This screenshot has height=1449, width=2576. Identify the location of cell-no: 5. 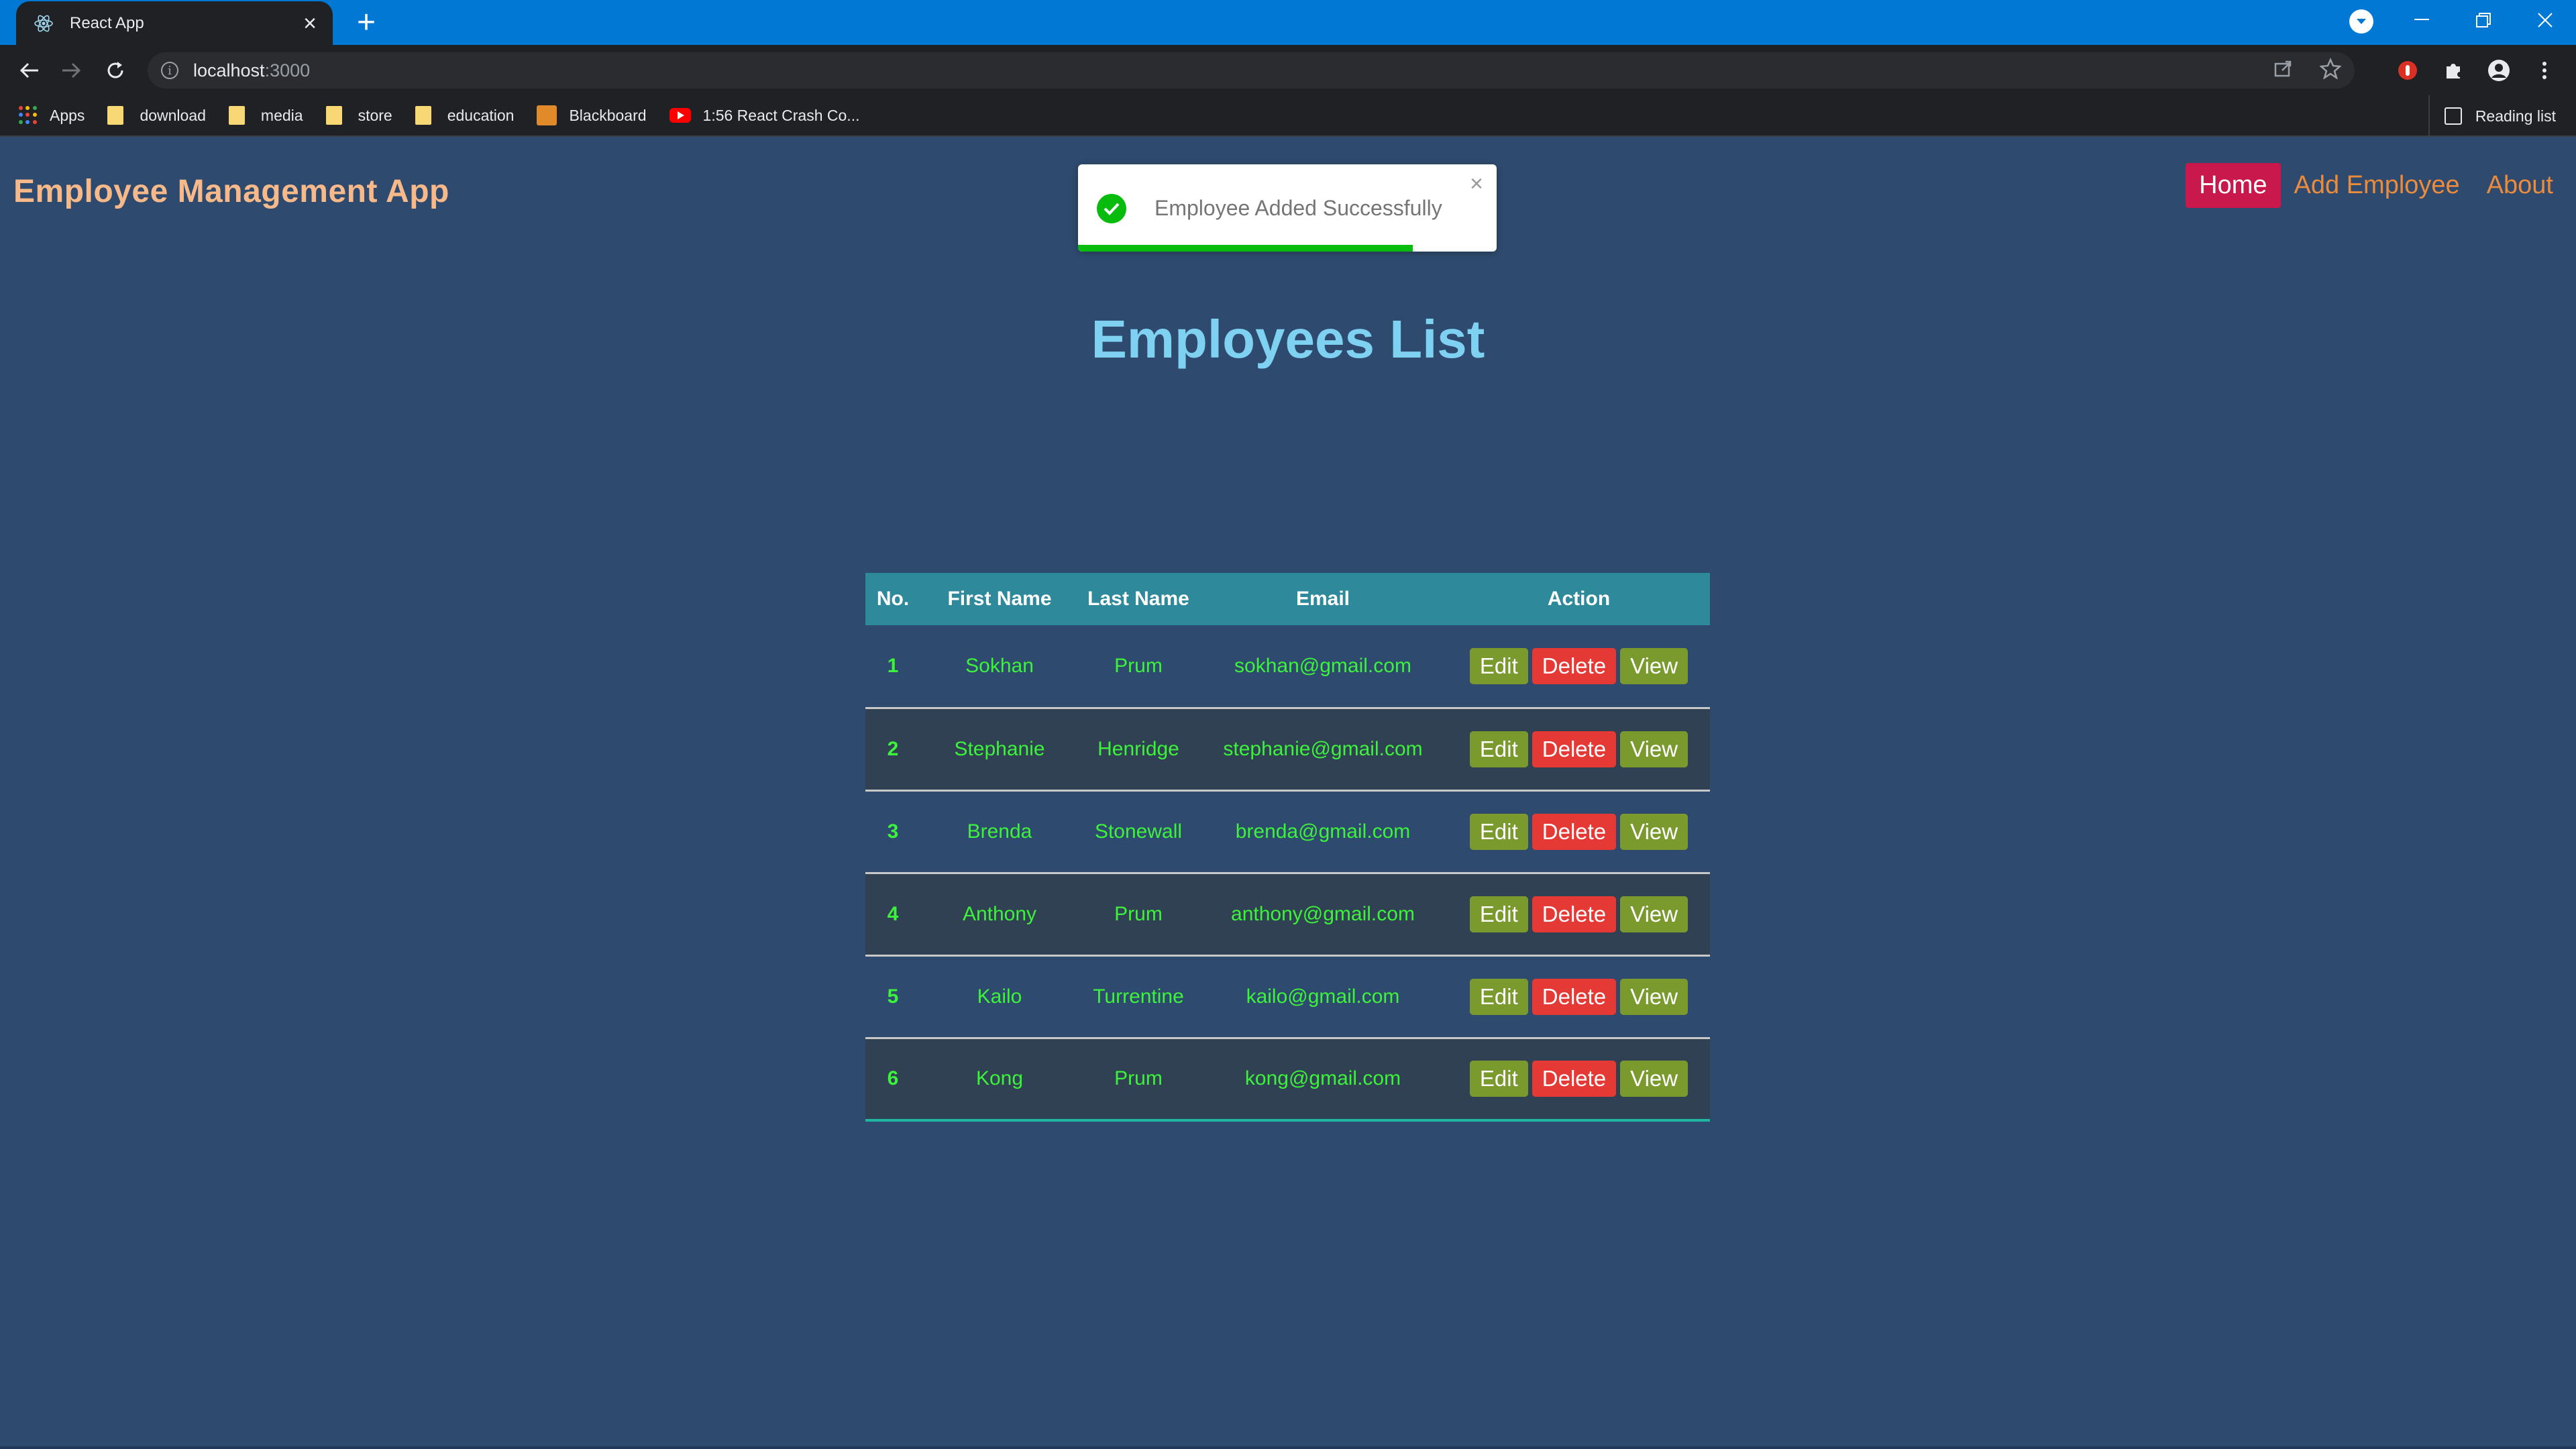
(893, 996).